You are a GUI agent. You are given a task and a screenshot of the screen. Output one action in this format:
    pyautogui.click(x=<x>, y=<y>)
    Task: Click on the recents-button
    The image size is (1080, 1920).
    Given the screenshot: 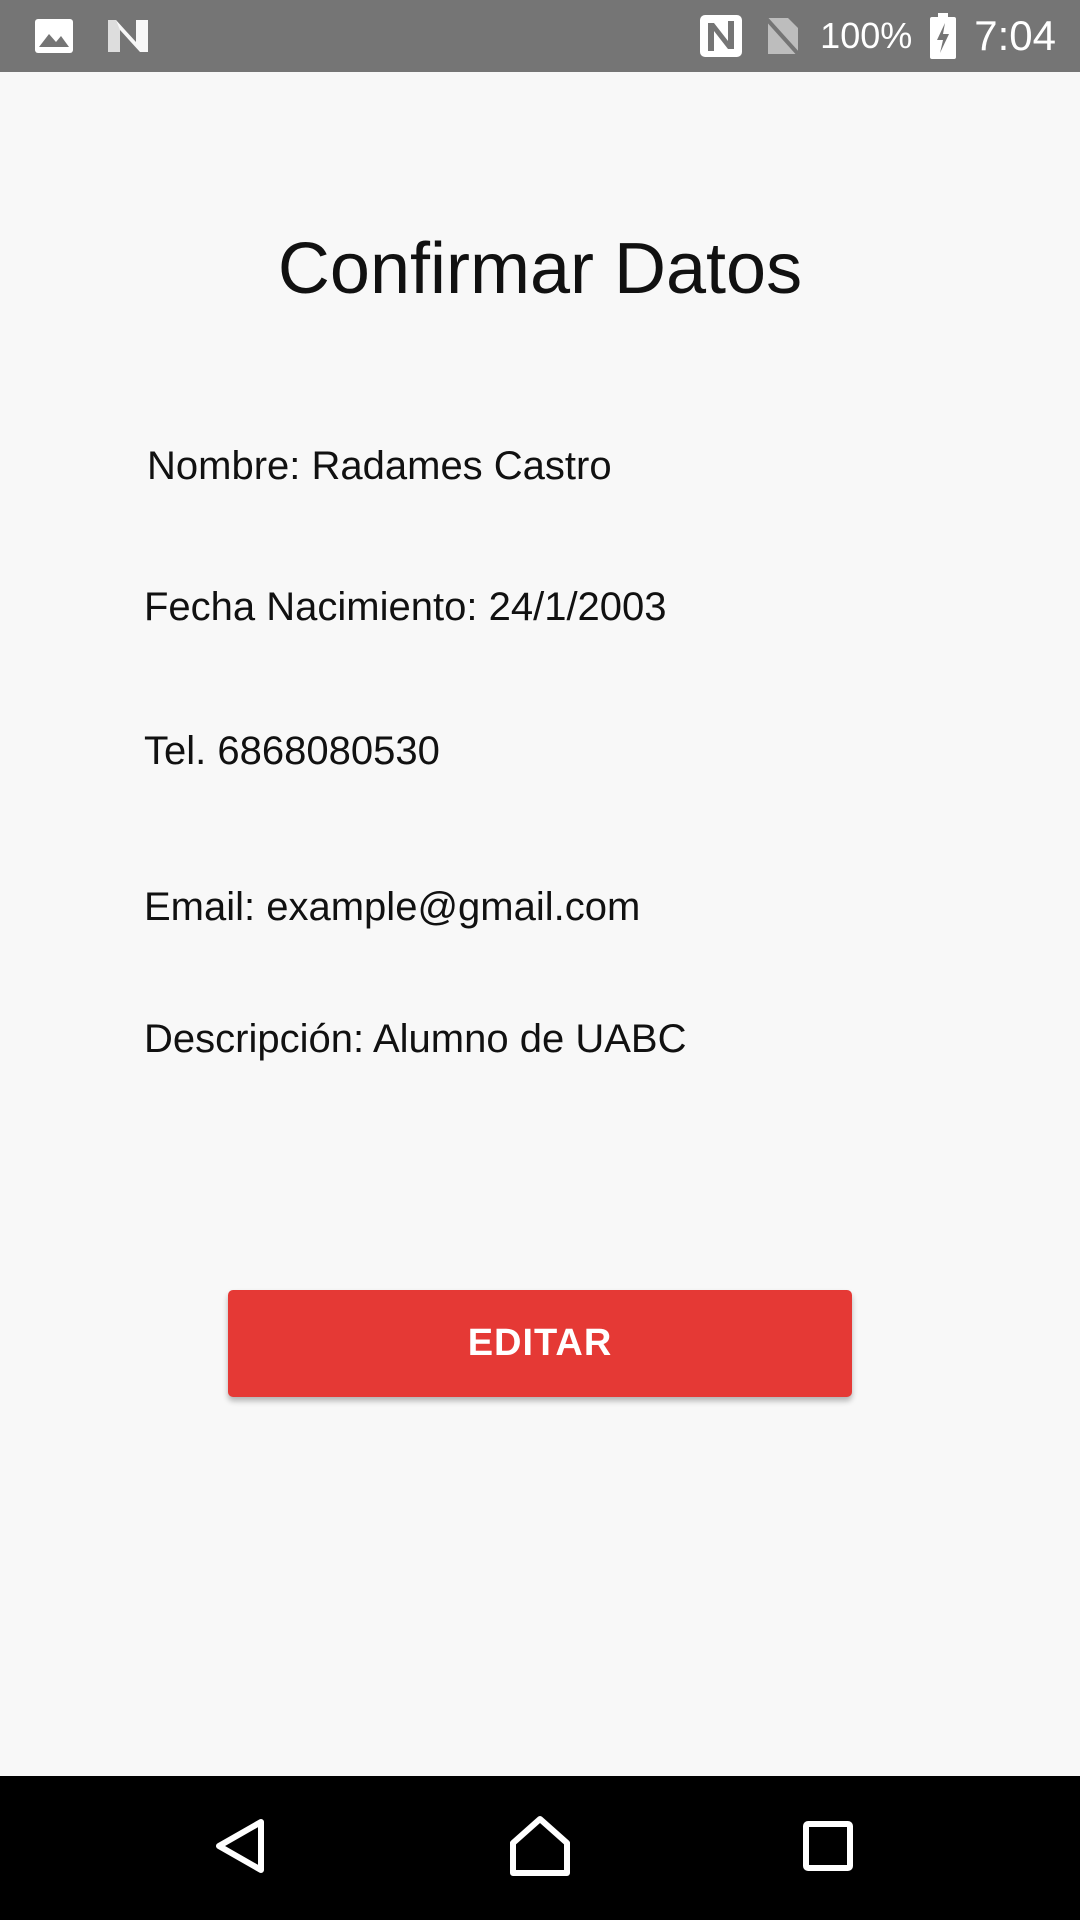 What is the action you would take?
    pyautogui.click(x=828, y=1848)
    